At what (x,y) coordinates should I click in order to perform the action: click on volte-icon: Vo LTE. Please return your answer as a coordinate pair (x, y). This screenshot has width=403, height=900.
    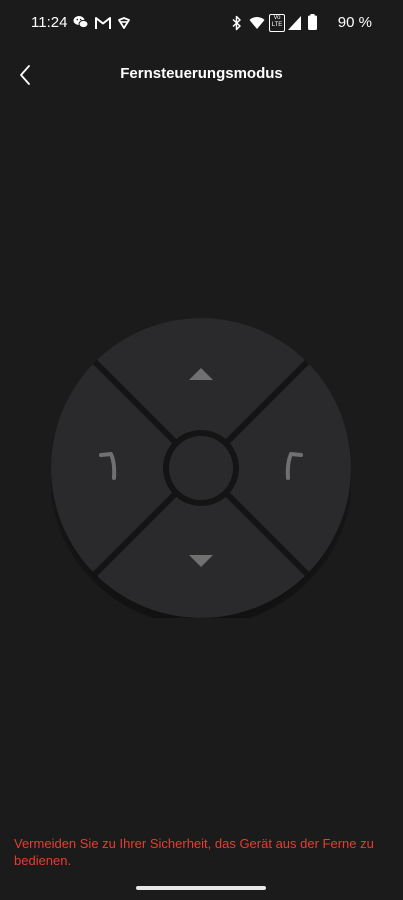
    Looking at the image, I should click on (277, 23).